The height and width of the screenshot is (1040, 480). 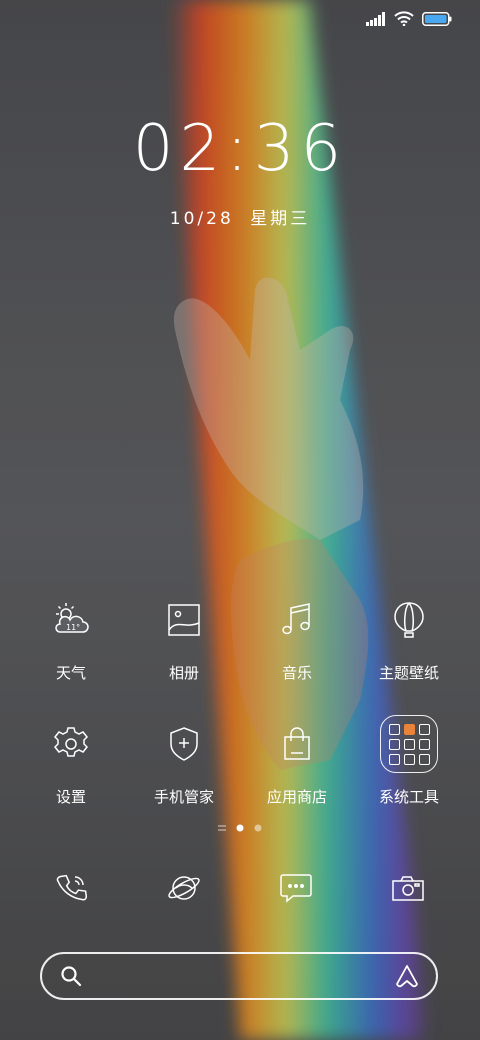 I want to click on wifi-icon, so click(x=404, y=20).